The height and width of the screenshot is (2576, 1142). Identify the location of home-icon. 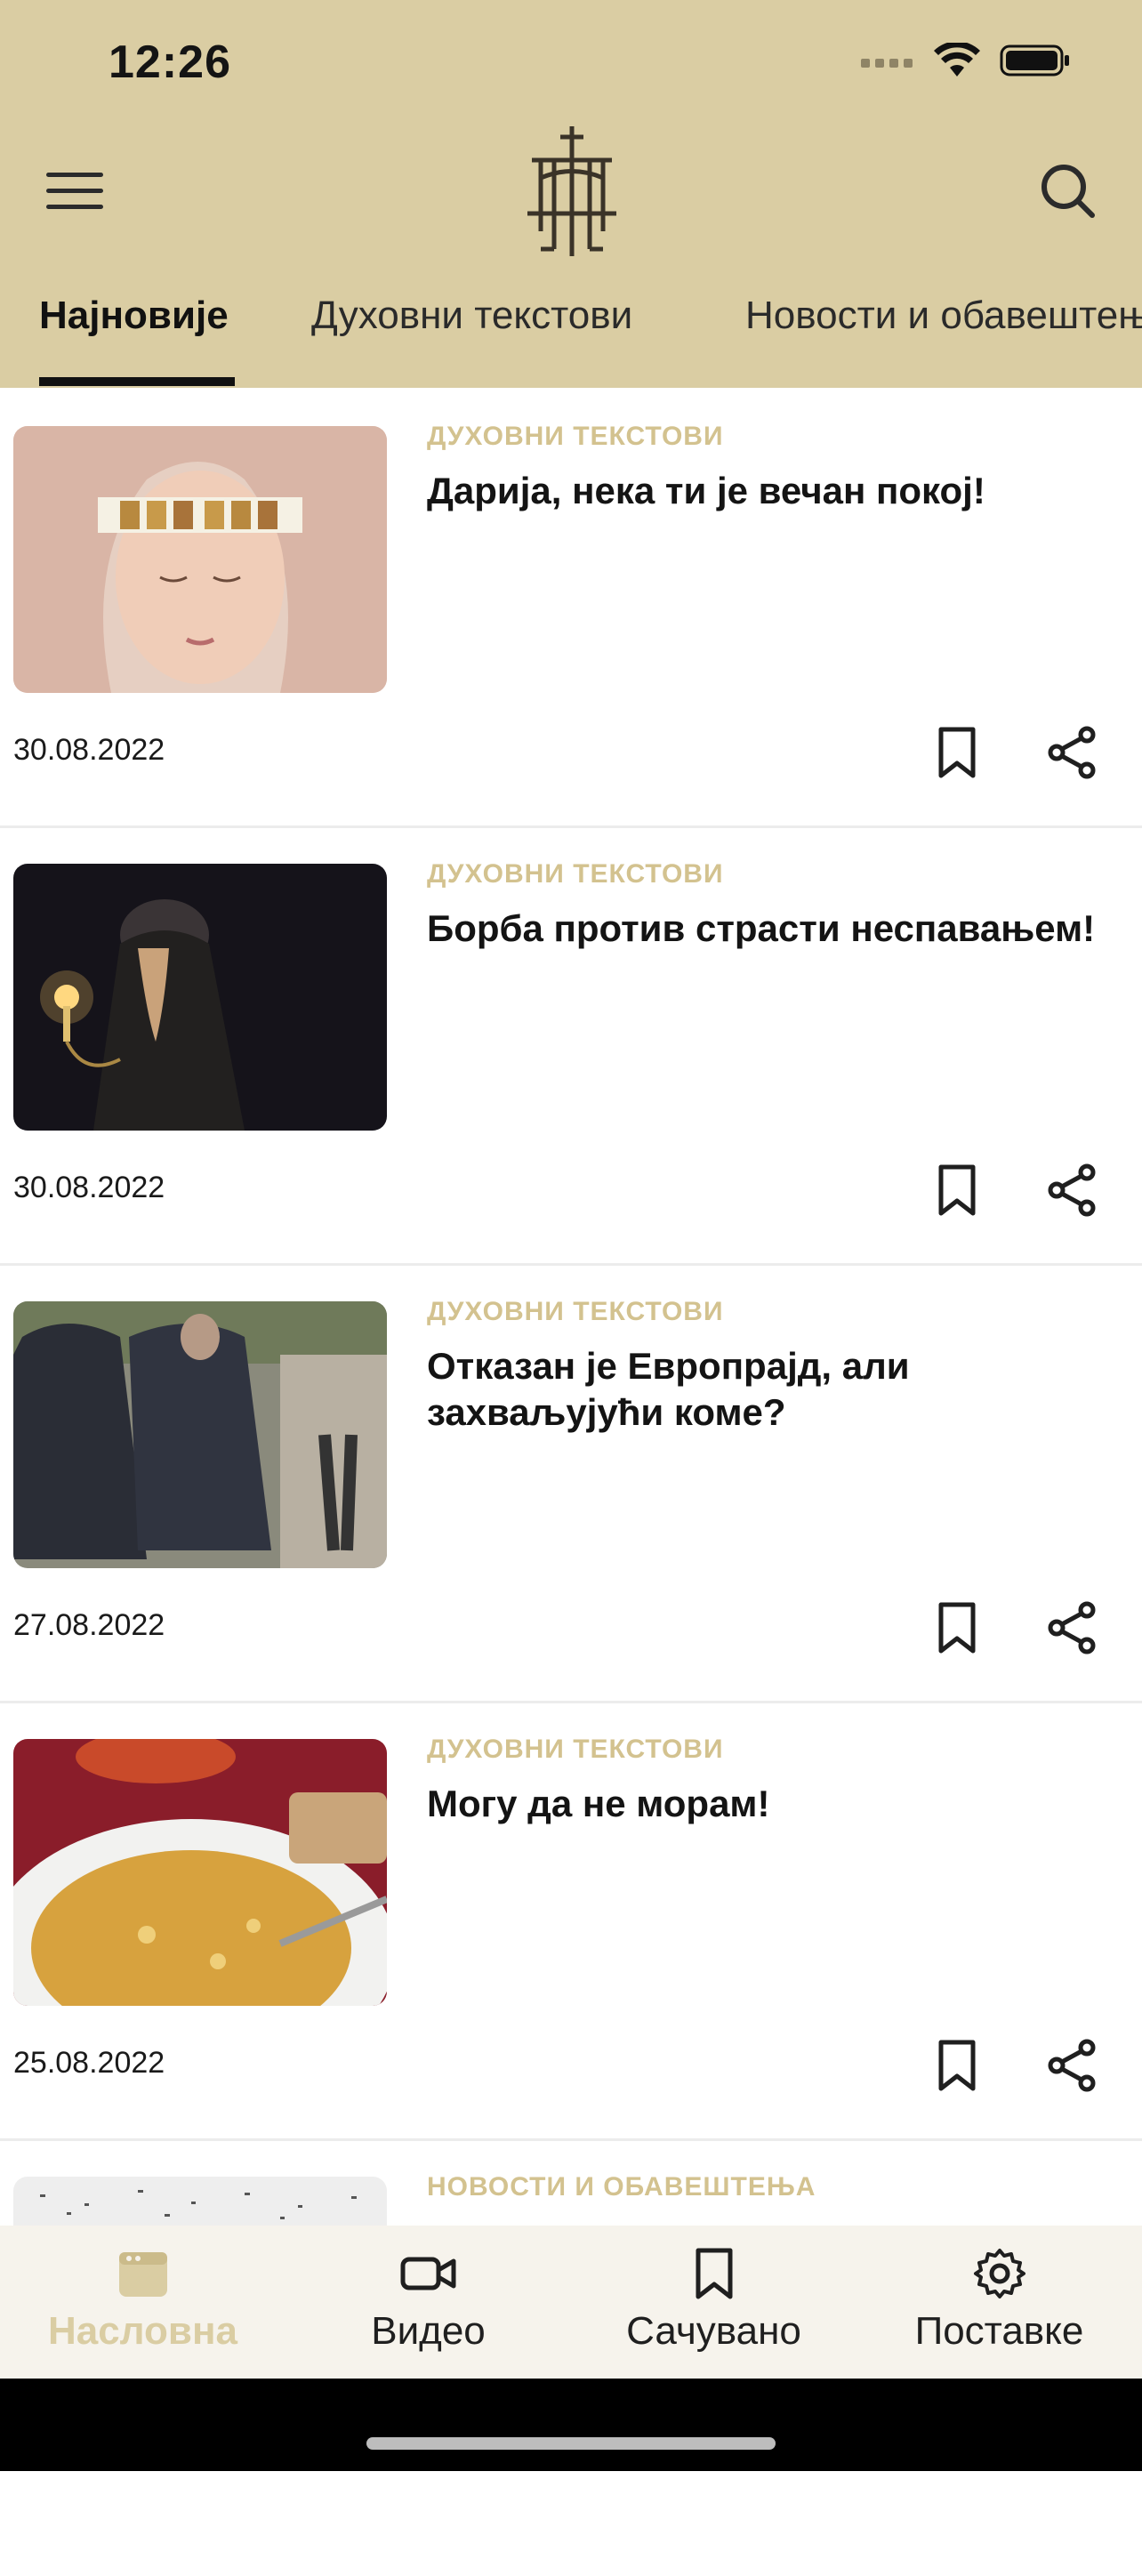
(142, 2274).